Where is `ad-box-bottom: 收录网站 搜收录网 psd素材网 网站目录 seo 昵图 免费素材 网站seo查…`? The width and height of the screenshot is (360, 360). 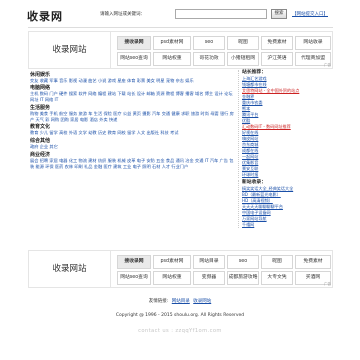 ad-box-bottom: 收录网站 搜收录网 psd素材网 网站目录 seo 昵图 免费素材 网站seo查… is located at coordinates (180, 269).